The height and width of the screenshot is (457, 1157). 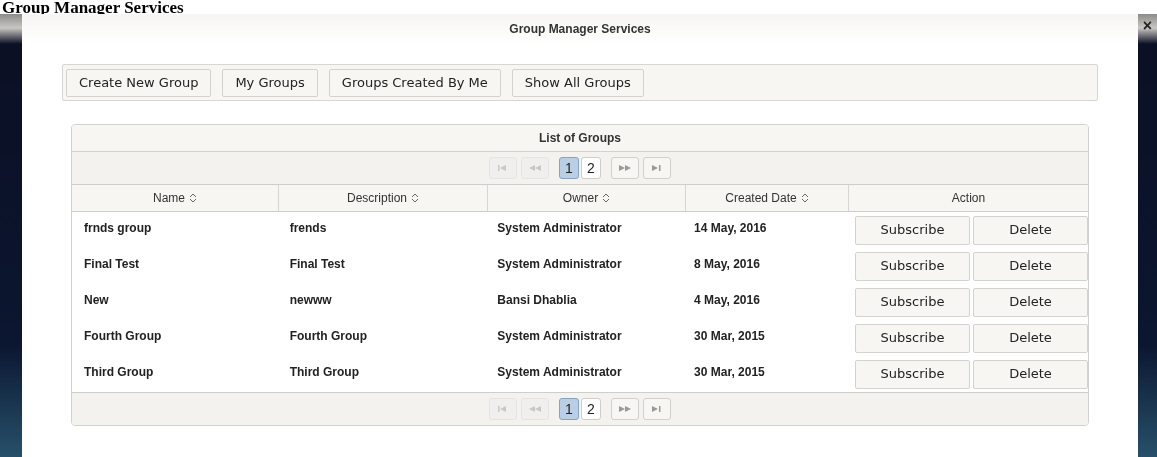 What do you see at coordinates (139, 82) in the screenshot?
I see `toolbar-button: Create New Group` at bounding box center [139, 82].